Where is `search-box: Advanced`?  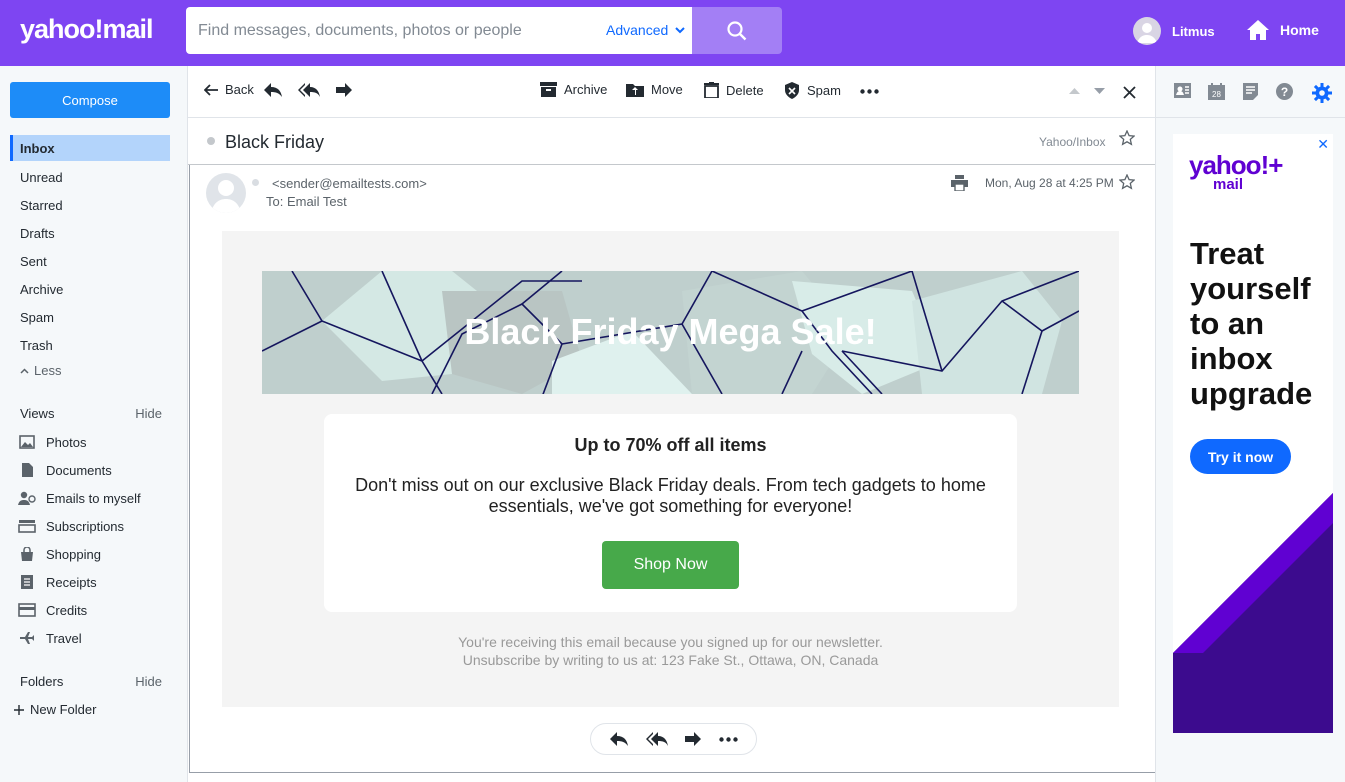 search-box: Advanced is located at coordinates (439, 30).